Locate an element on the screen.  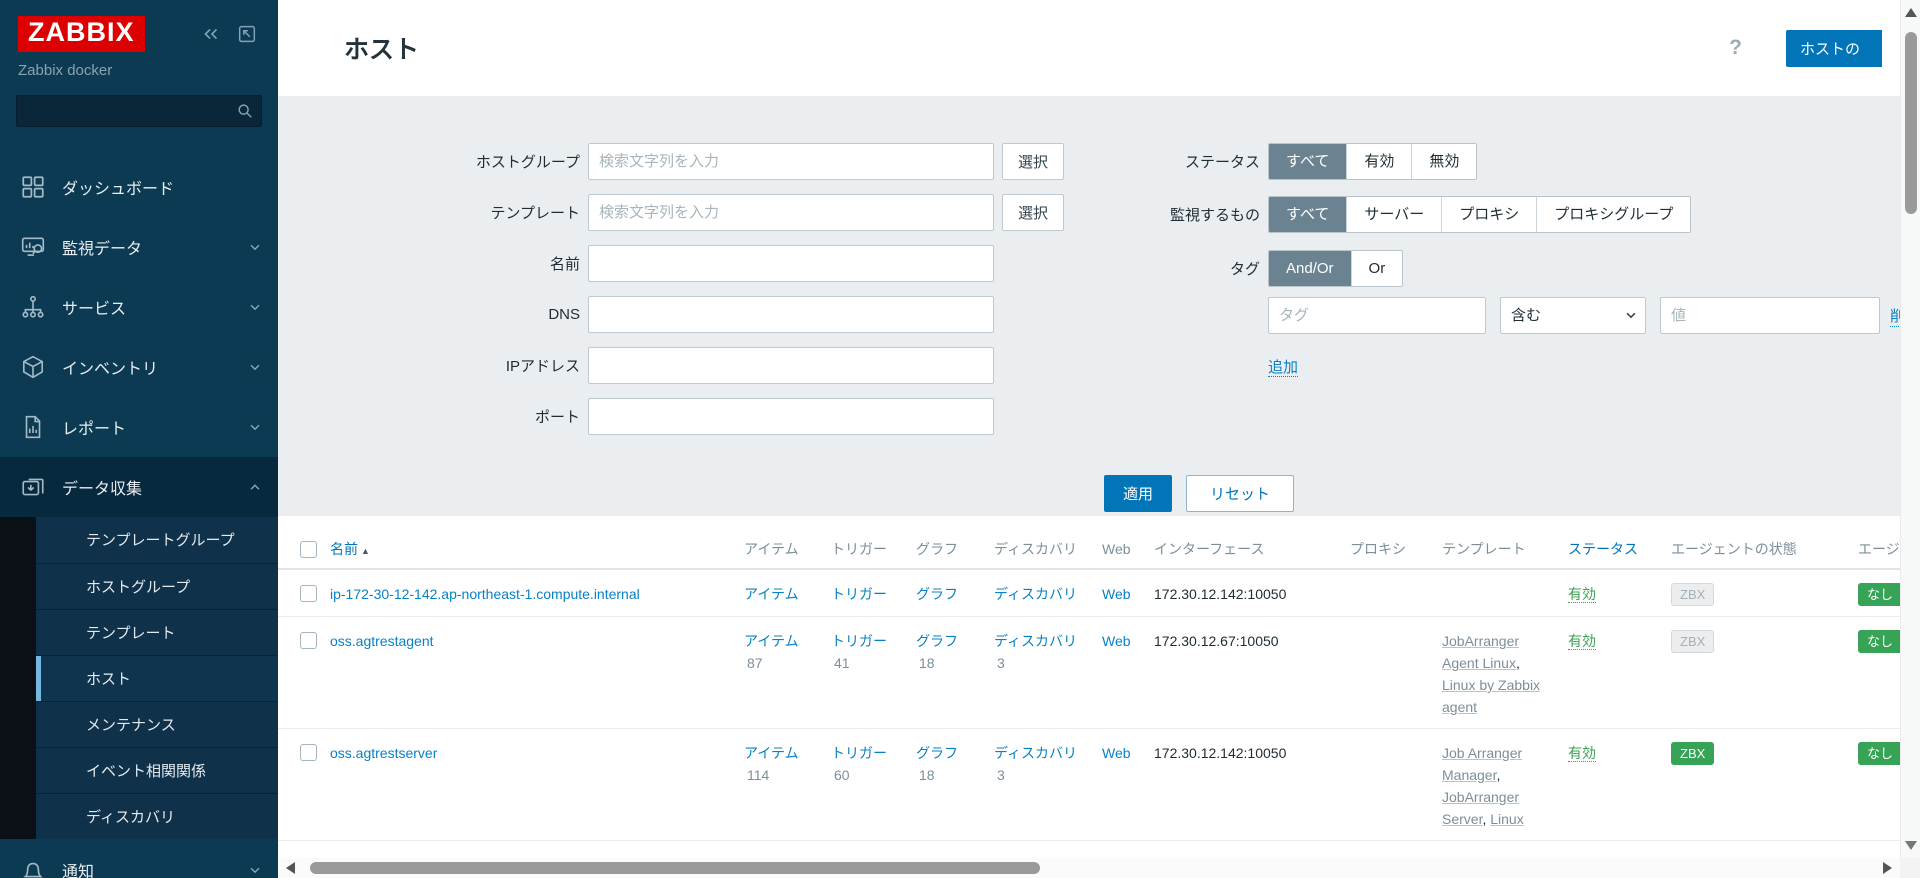
select-all-checkbox is located at coordinates (308, 549).